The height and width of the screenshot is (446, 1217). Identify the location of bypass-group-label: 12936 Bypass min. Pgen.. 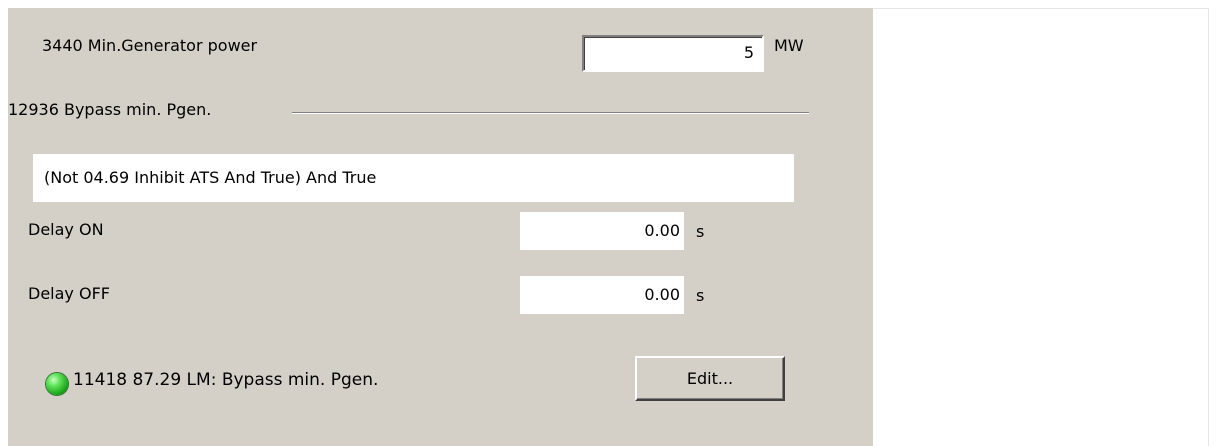
(110, 109).